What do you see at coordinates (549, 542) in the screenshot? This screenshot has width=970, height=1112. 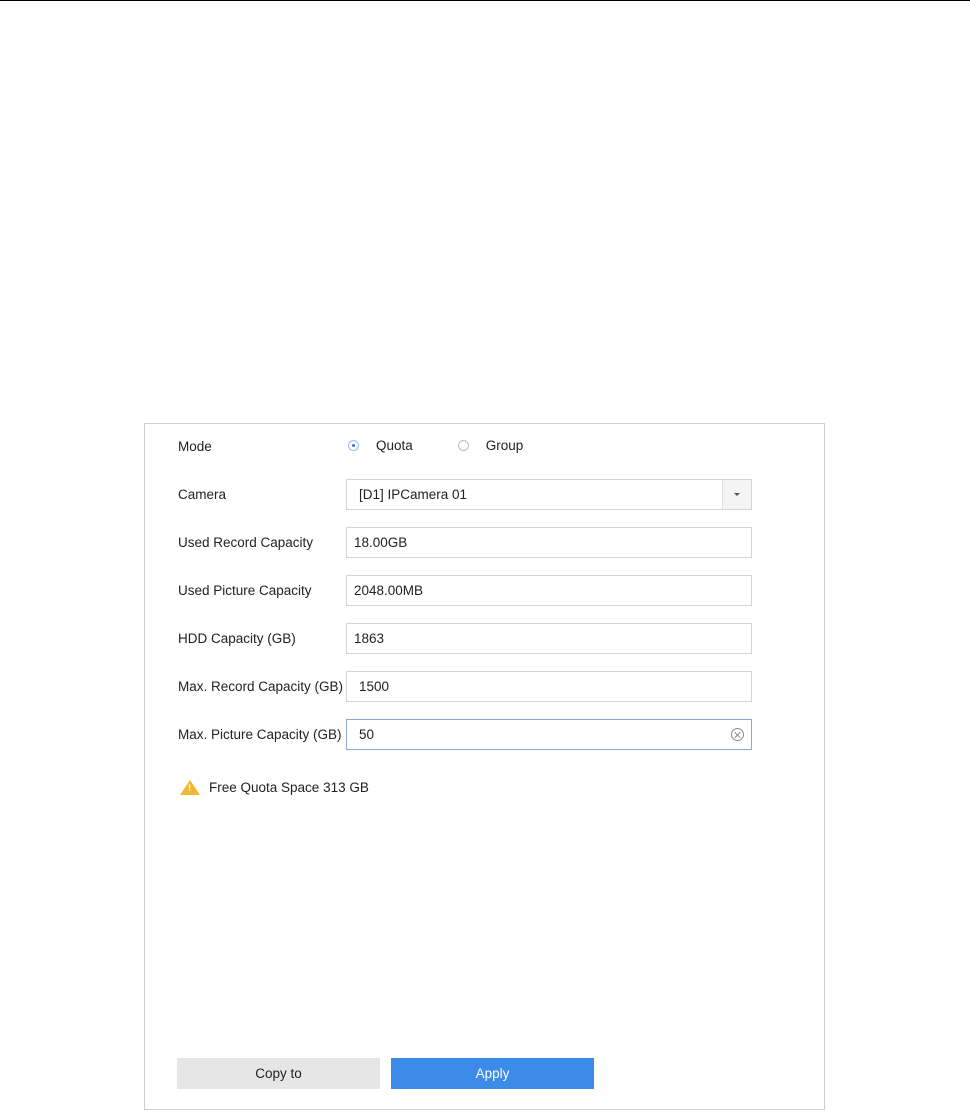 I see `used-record-capacity-field: 18.00GB` at bounding box center [549, 542].